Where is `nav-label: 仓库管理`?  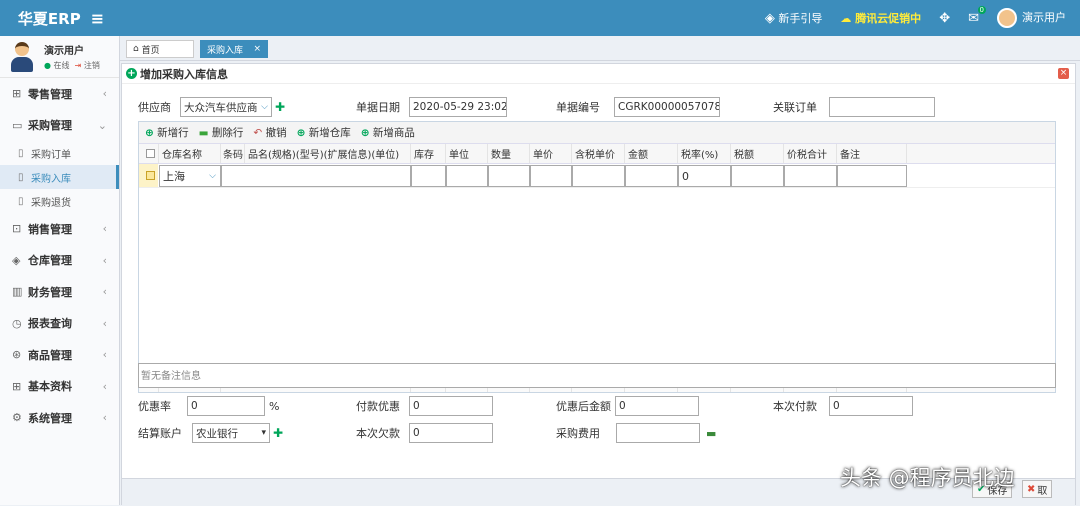
nav-label: 仓库管理 is located at coordinates (50, 261).